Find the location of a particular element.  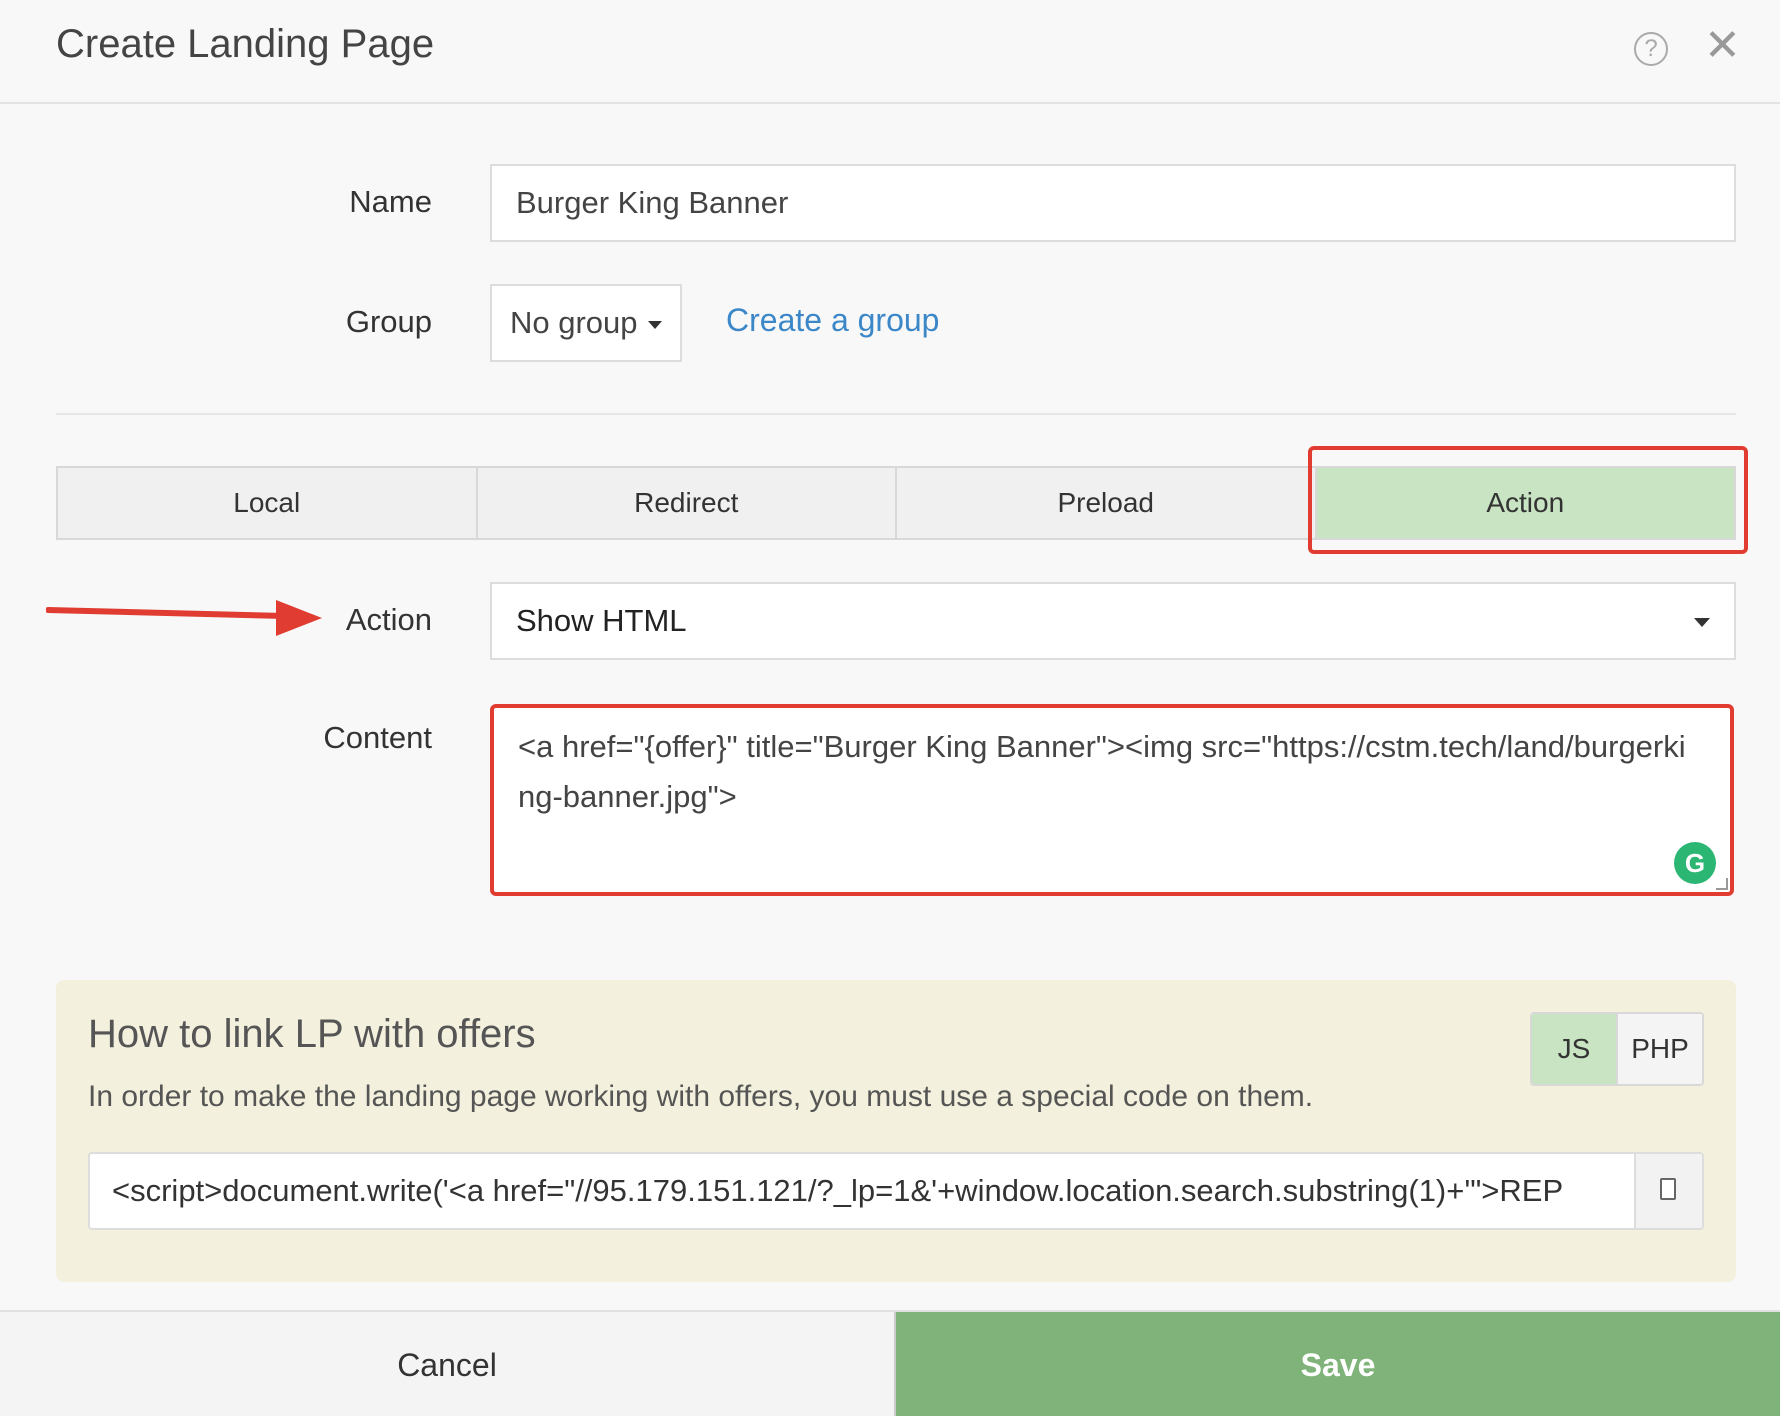

code-language-toggle: JS PHP is located at coordinates (1617, 1049).